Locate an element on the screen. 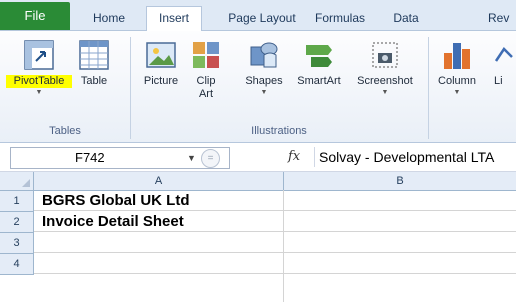 The height and width of the screenshot is (302, 516). row-header: 4 is located at coordinates (17, 264).